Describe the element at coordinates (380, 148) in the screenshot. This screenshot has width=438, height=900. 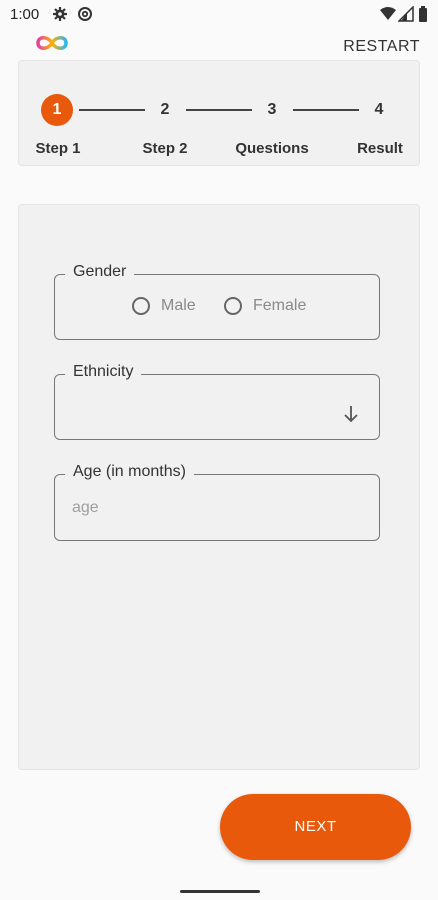
I see `step-4-label: Result` at that location.